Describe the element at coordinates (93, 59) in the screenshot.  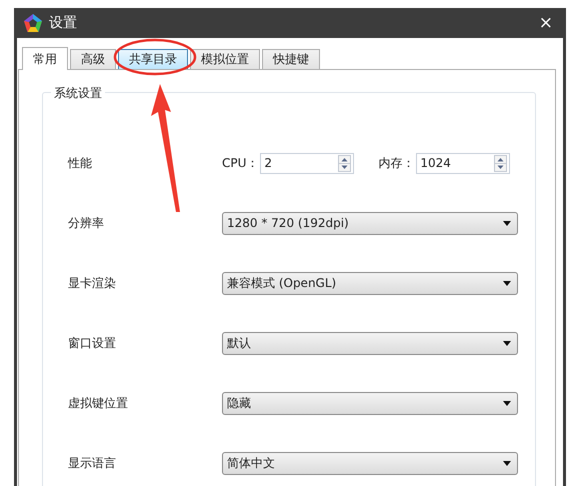
I see `tab: 高级` at that location.